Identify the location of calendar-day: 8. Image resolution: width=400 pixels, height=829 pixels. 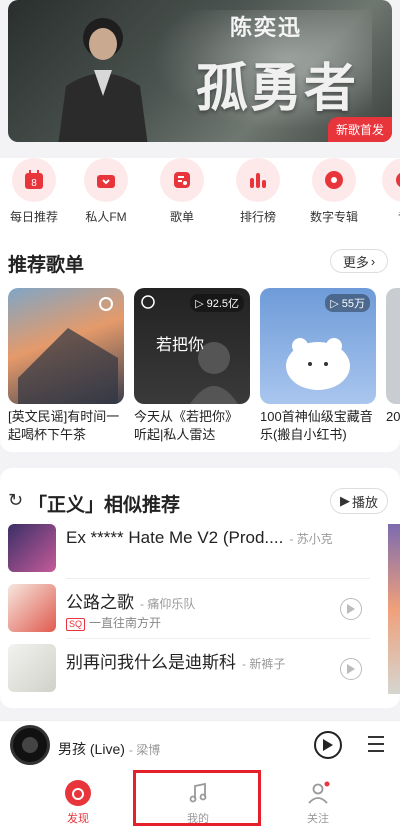
(34, 183).